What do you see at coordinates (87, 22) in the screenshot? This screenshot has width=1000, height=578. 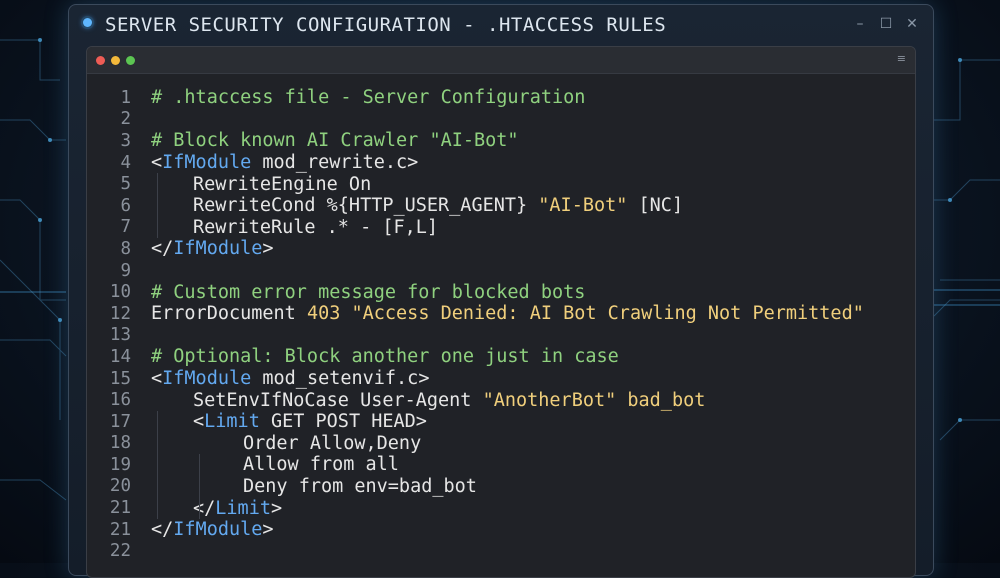 I see `status-dot-icon` at bounding box center [87, 22].